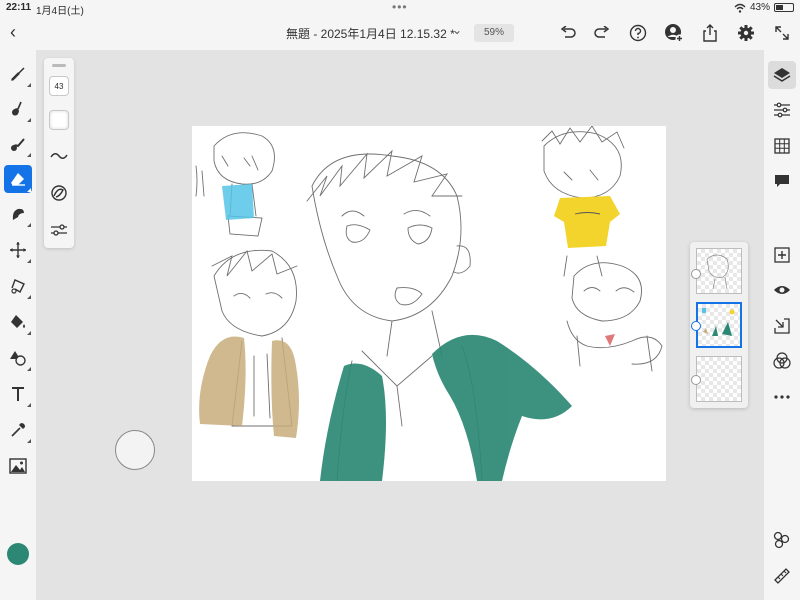 This screenshot has width=800, height=600. What do you see at coordinates (782, 33) in the screenshot?
I see `fullscreen-icon` at bounding box center [782, 33].